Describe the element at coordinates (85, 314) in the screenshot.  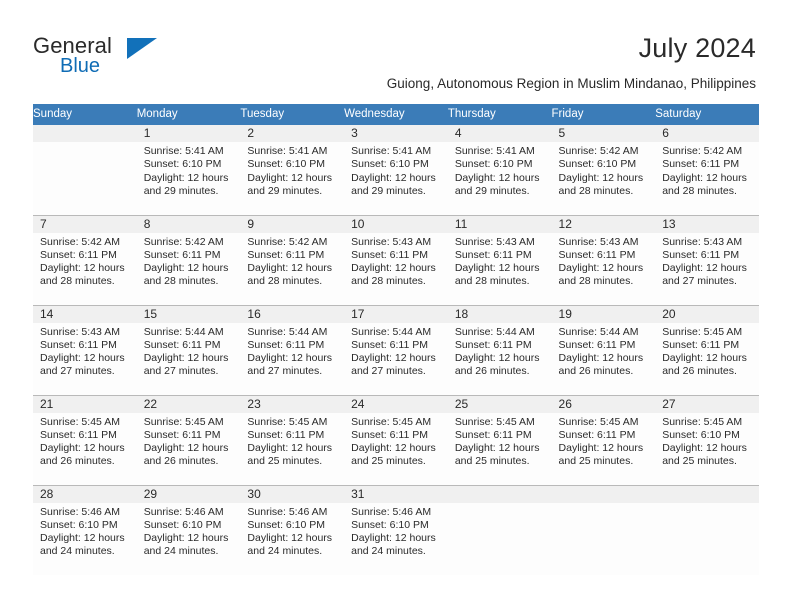
I see `day-number: 14` at that location.